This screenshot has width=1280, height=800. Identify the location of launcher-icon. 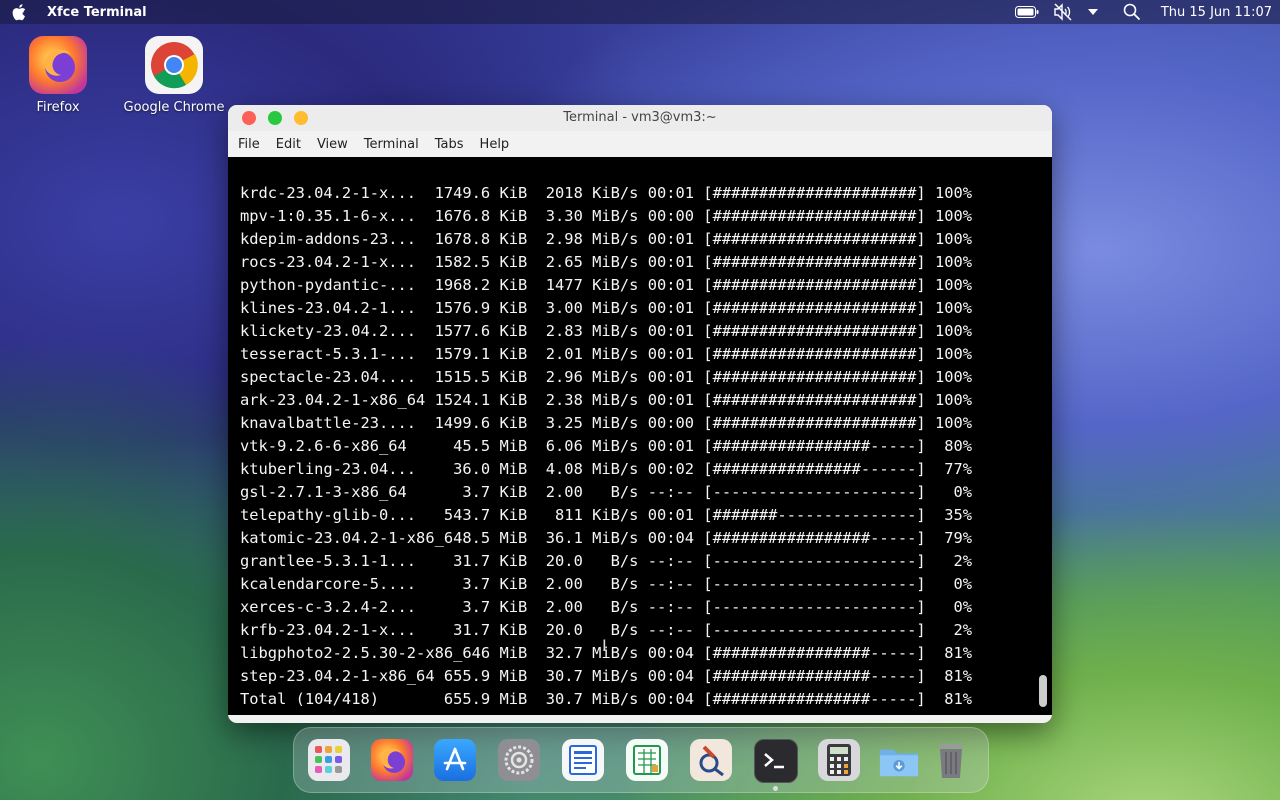
(329, 760).